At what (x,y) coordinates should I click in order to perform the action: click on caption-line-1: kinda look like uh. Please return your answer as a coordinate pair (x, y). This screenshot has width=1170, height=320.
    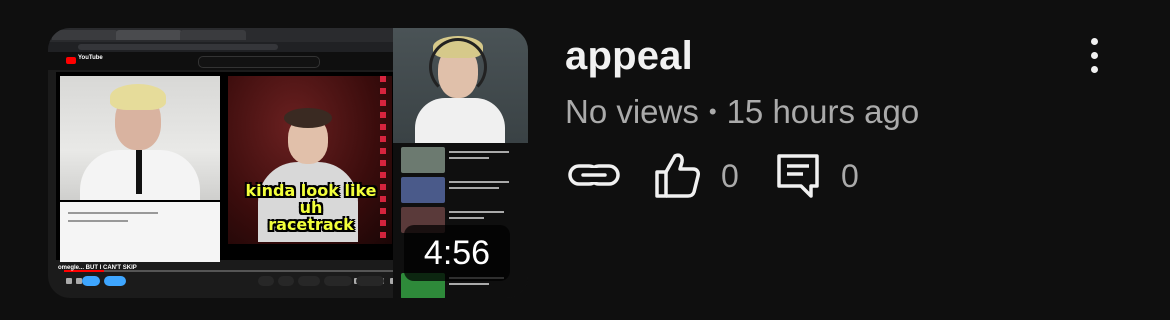
    Looking at the image, I should click on (311, 199).